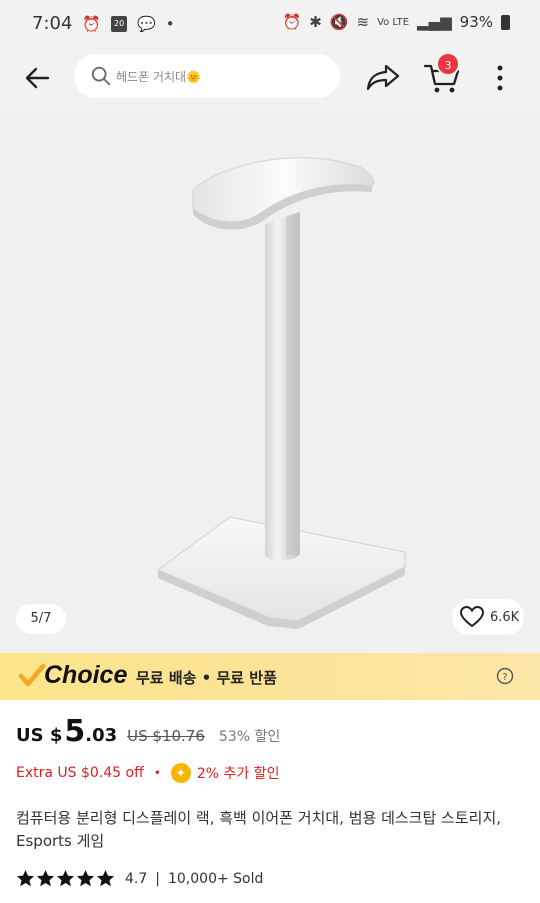 This screenshot has width=540, height=903. I want to click on battery-text: 93%, so click(476, 22).